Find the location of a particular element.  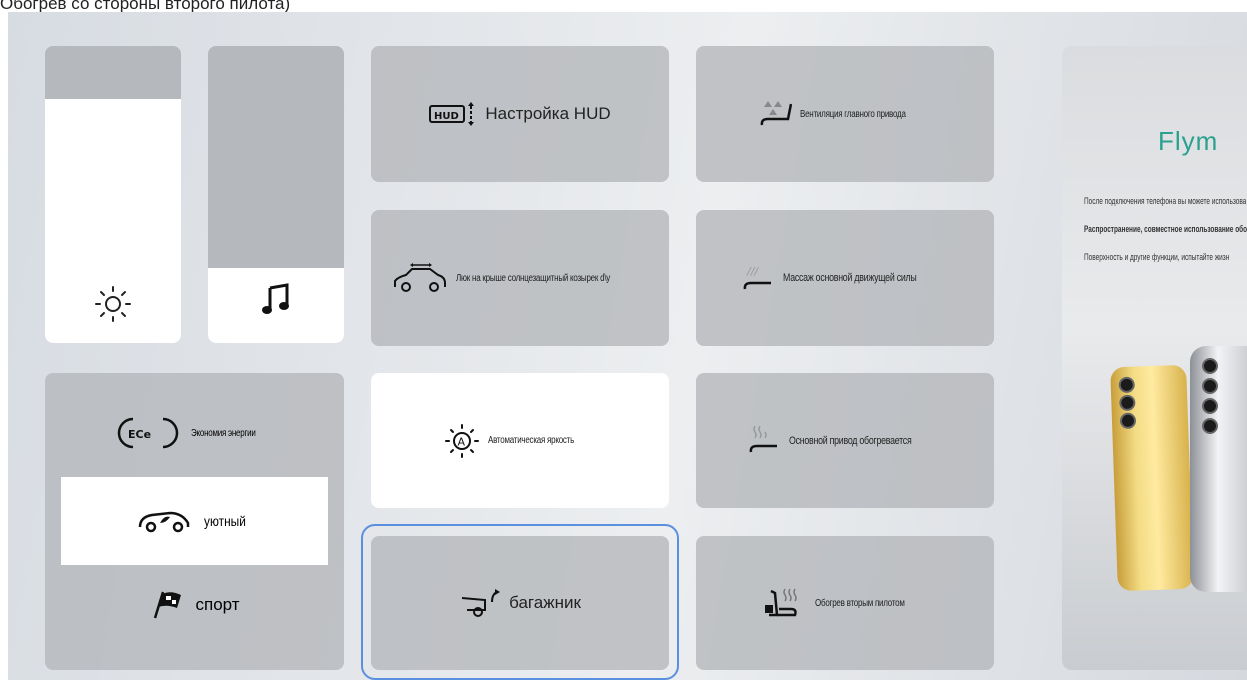

driver-ventilation-tile: Вентиляция главного привода is located at coordinates (845, 114).